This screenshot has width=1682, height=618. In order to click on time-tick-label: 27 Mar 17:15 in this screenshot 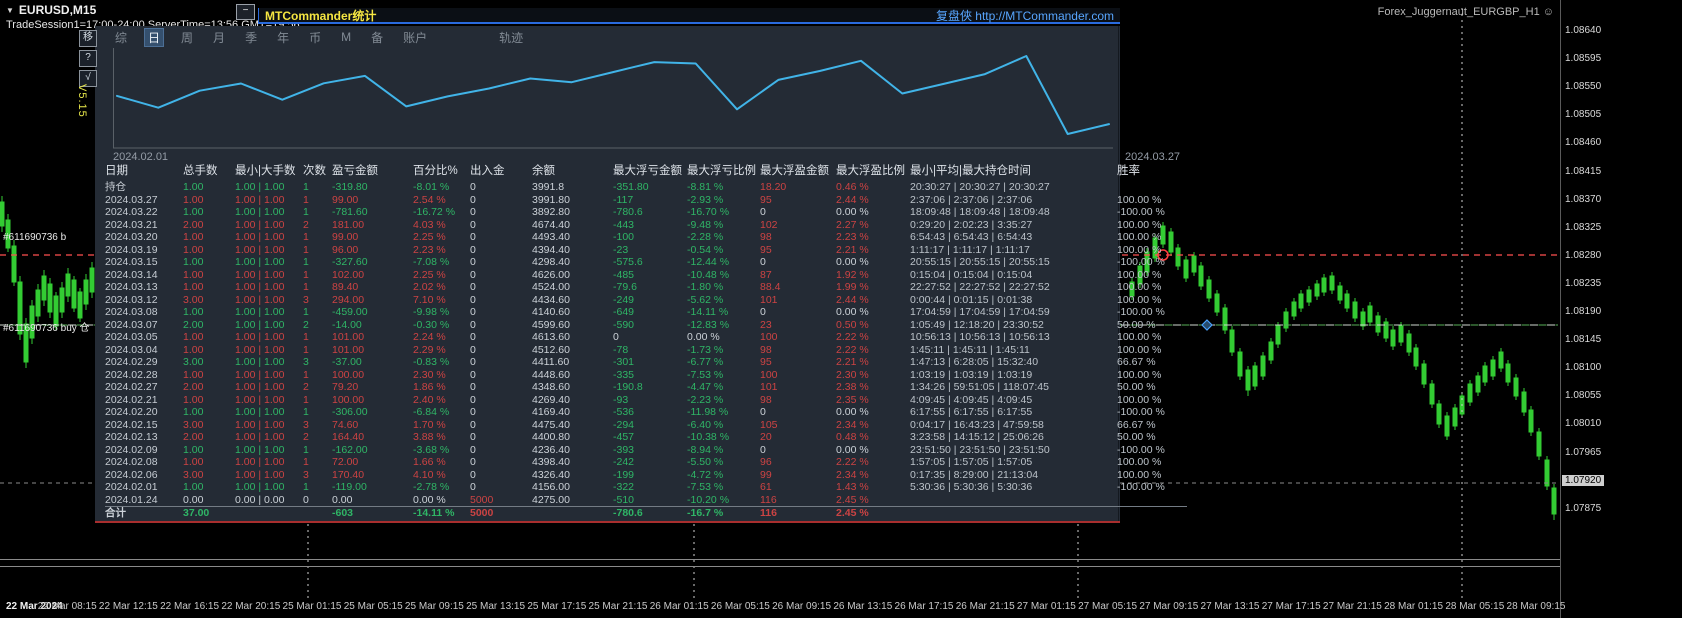, I will do `click(1291, 606)`.